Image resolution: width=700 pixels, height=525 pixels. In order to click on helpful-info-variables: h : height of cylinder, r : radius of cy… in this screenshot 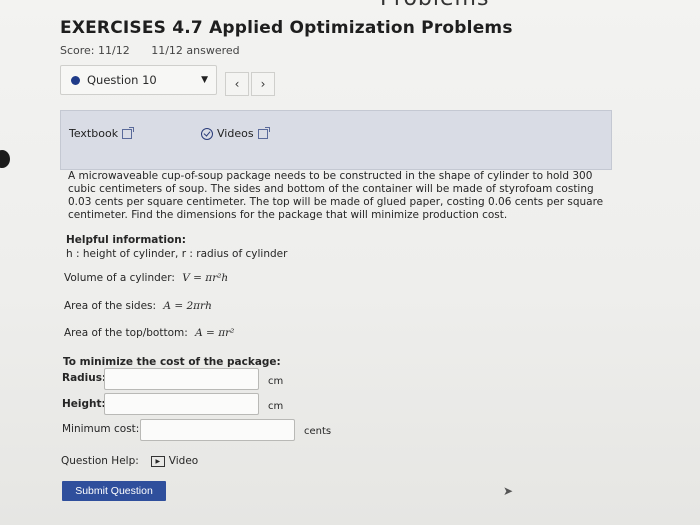, I will do `click(177, 254)`.